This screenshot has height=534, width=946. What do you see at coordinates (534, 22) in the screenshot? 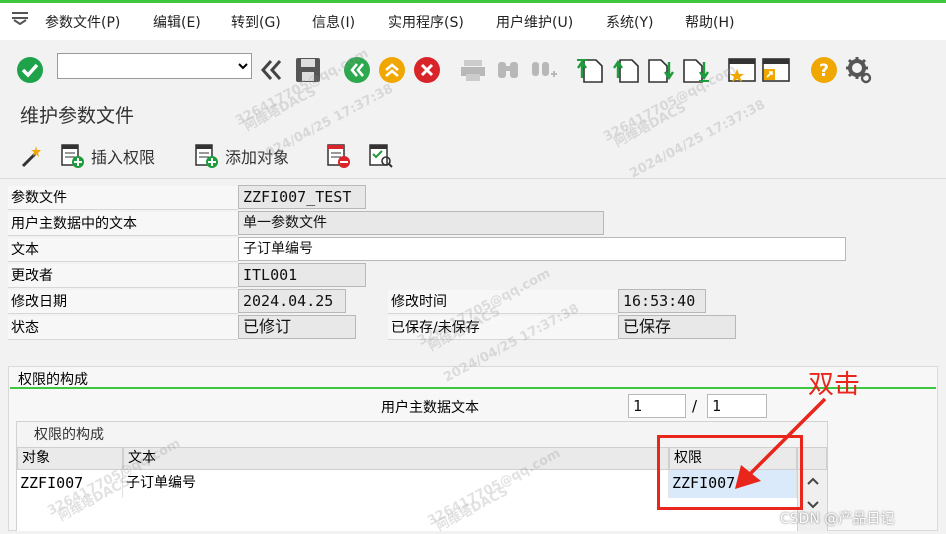
I see `menu-user-maintenance: 用户维护(U)` at bounding box center [534, 22].